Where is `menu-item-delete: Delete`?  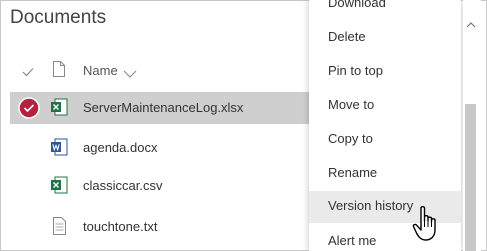
menu-item-delete: Delete is located at coordinates (385, 38).